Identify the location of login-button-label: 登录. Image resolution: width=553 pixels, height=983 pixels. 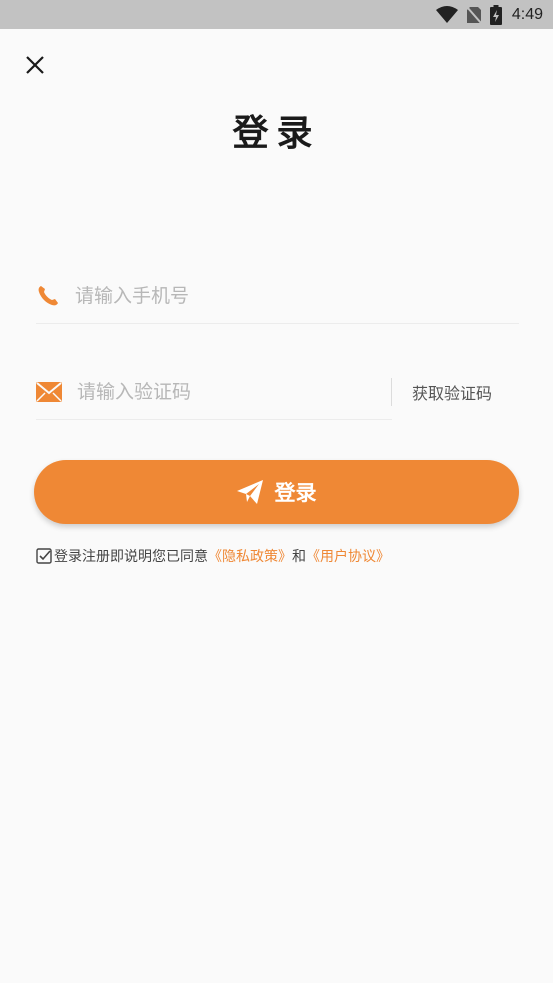
(295, 493).